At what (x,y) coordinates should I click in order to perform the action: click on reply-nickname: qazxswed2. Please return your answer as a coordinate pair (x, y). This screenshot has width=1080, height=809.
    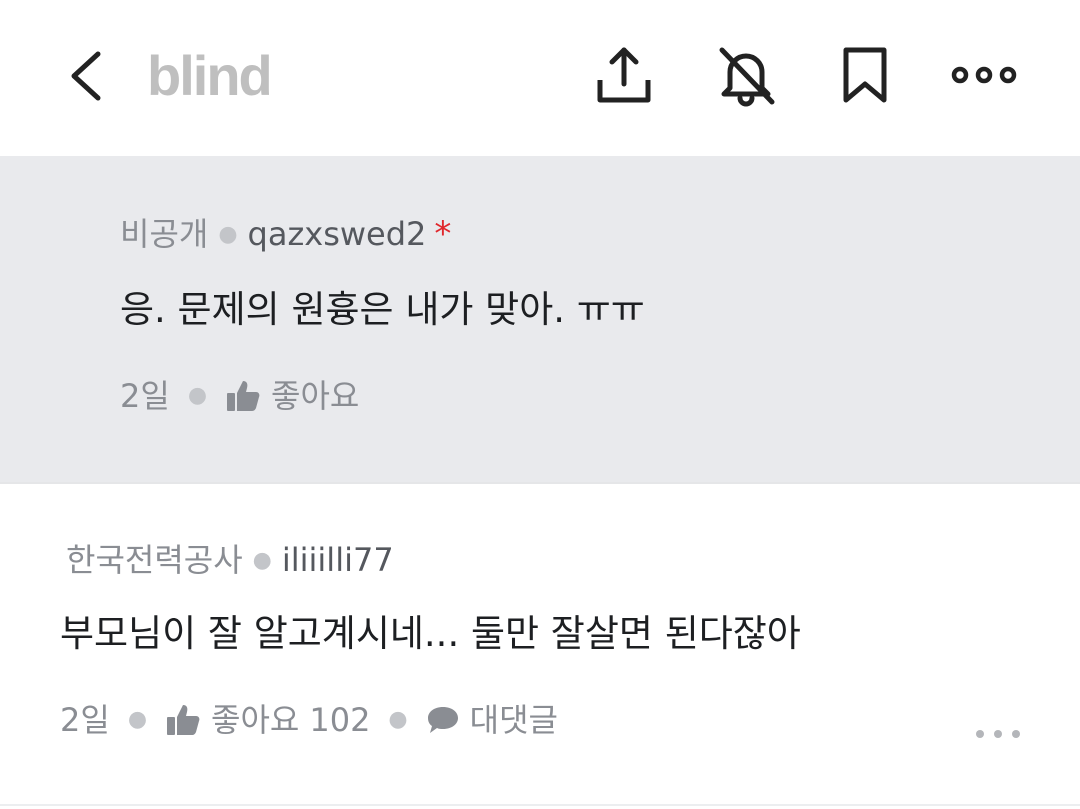
    Looking at the image, I should click on (337, 234).